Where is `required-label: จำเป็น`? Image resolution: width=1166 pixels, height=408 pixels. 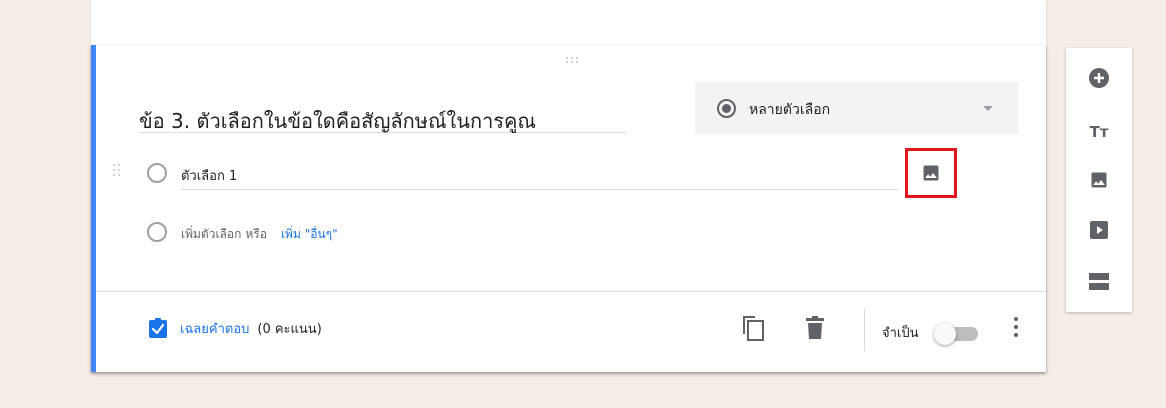 required-label: จำเป็น is located at coordinates (900, 333).